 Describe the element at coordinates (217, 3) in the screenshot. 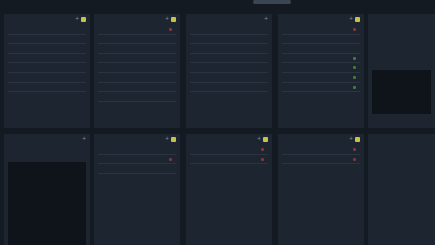

I see `top-bar` at that location.